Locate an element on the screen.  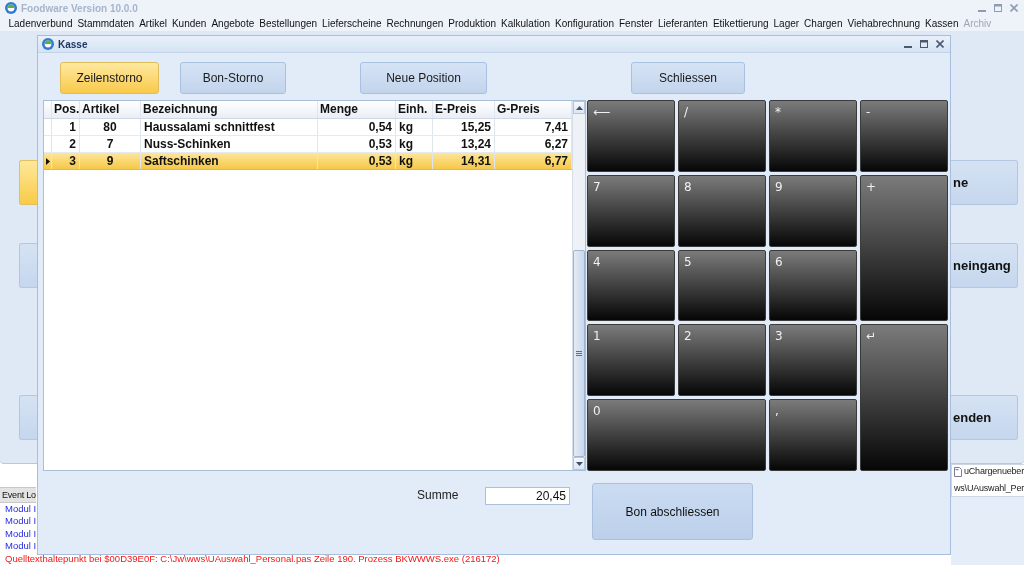
table-cell: Saftschinken is located at coordinates (229, 161).